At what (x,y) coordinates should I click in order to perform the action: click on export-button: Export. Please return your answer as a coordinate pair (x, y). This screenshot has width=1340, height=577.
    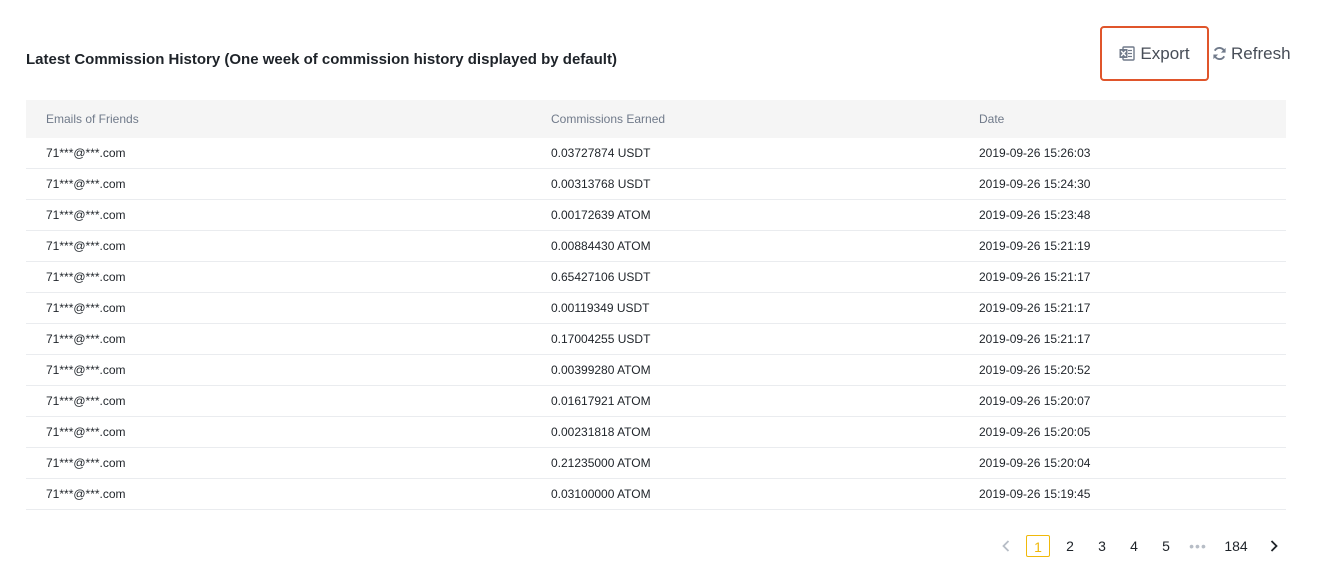
    Looking at the image, I should click on (1154, 53).